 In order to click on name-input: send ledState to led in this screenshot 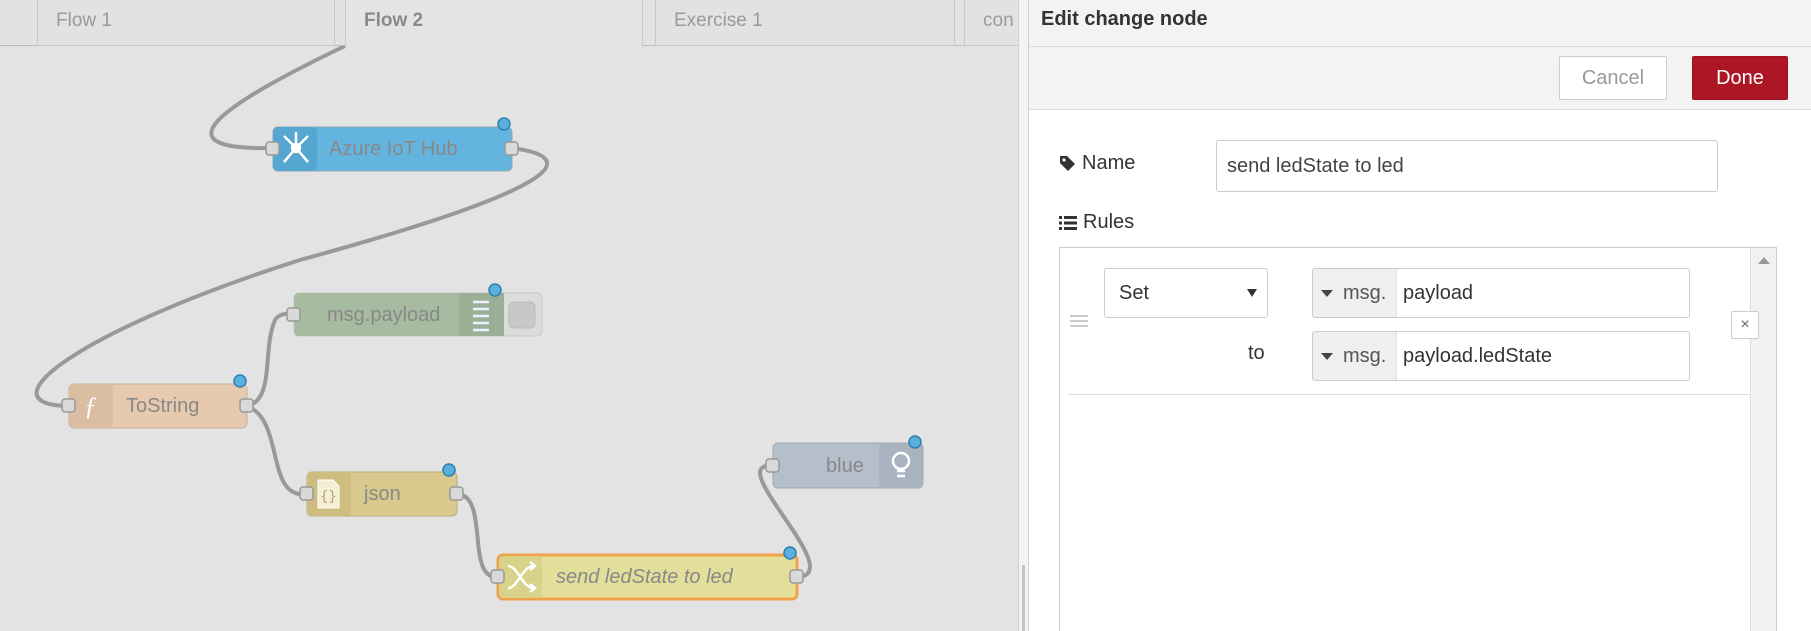, I will do `click(1467, 166)`.